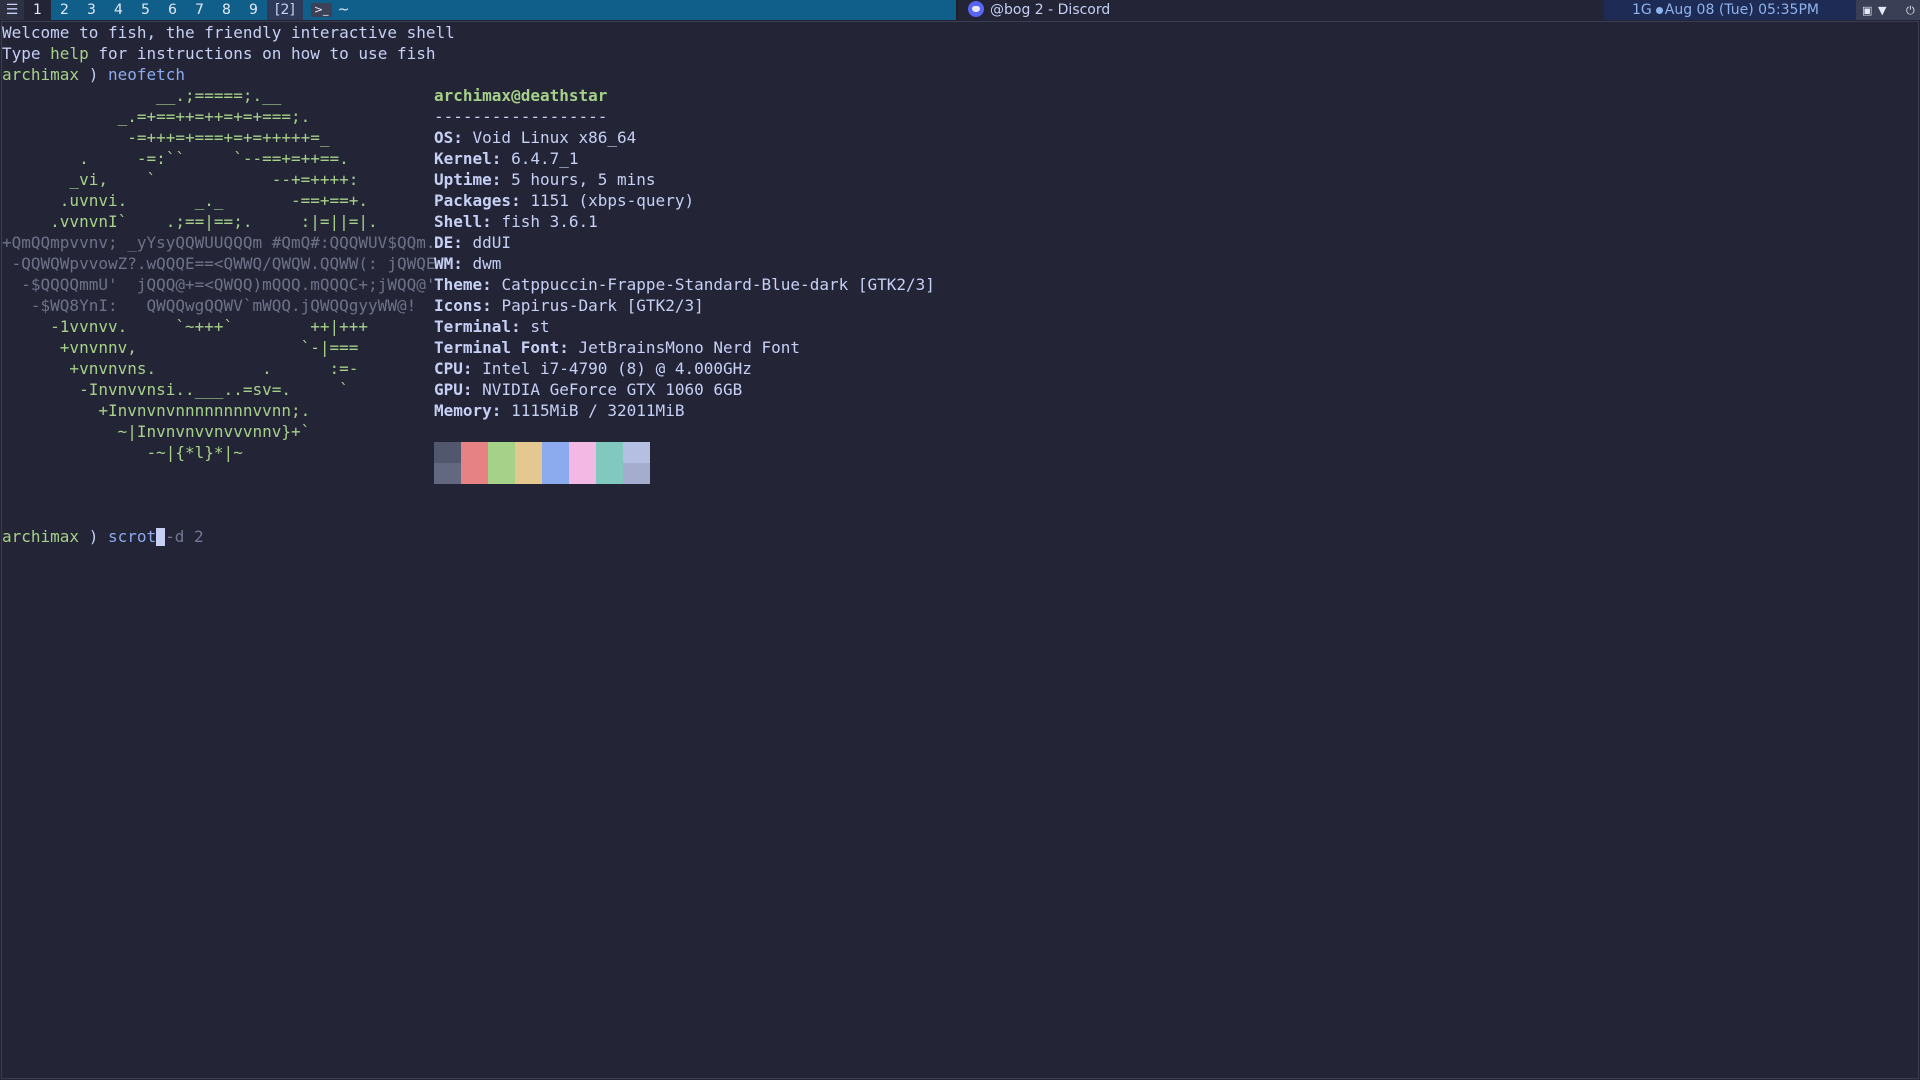 The width and height of the screenshot is (1920, 1080). I want to click on tag-1: 1, so click(37, 10).